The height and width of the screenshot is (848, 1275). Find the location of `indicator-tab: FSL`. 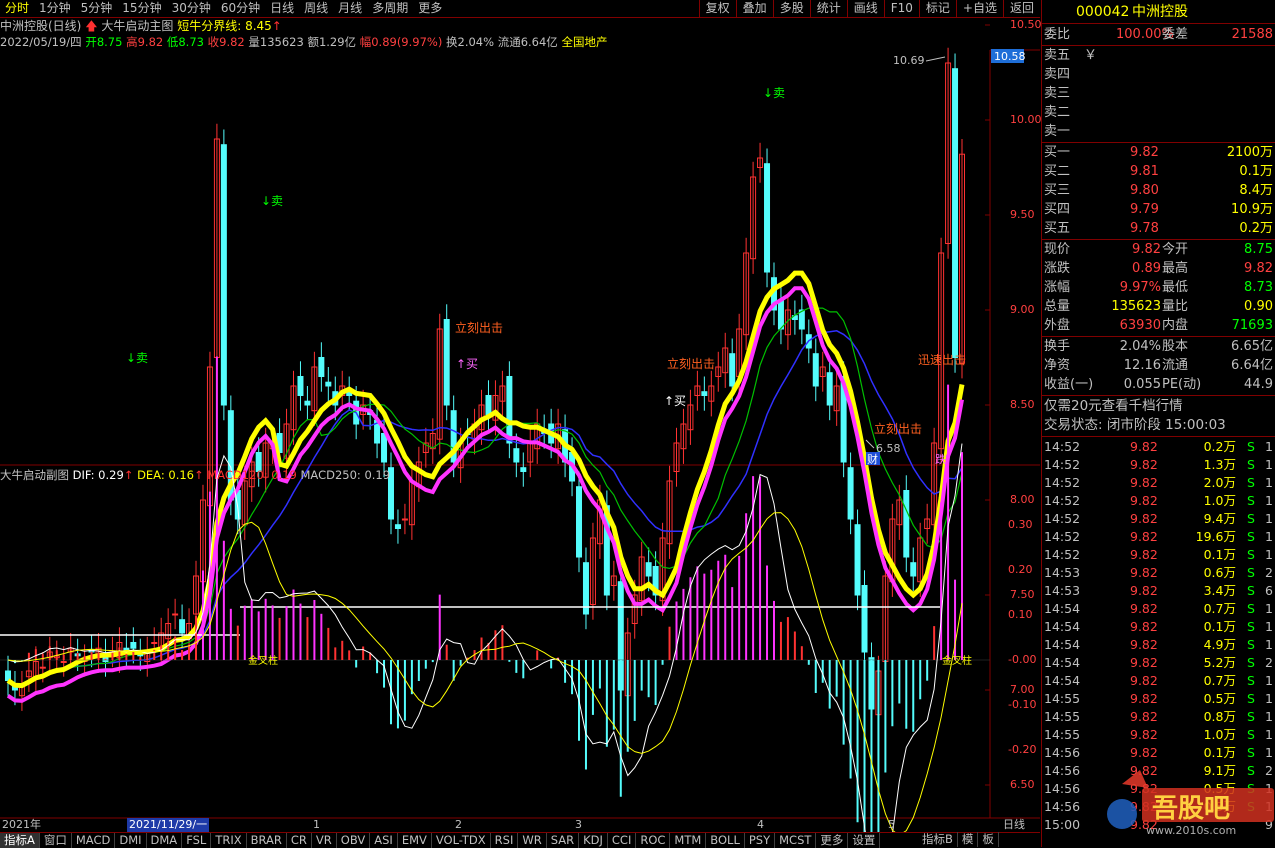

indicator-tab: FSL is located at coordinates (197, 840).